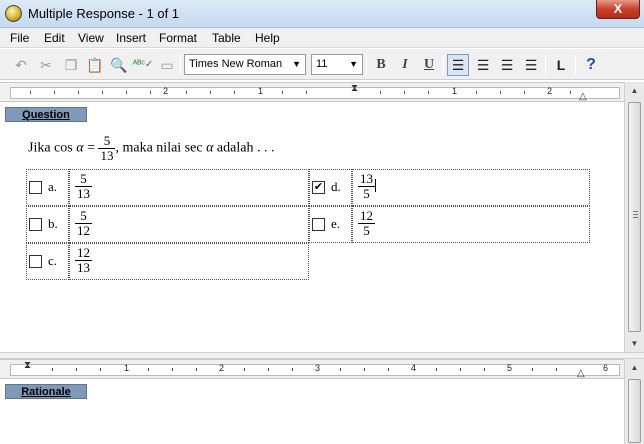  I want to click on ruler-label: 6, so click(606, 368).